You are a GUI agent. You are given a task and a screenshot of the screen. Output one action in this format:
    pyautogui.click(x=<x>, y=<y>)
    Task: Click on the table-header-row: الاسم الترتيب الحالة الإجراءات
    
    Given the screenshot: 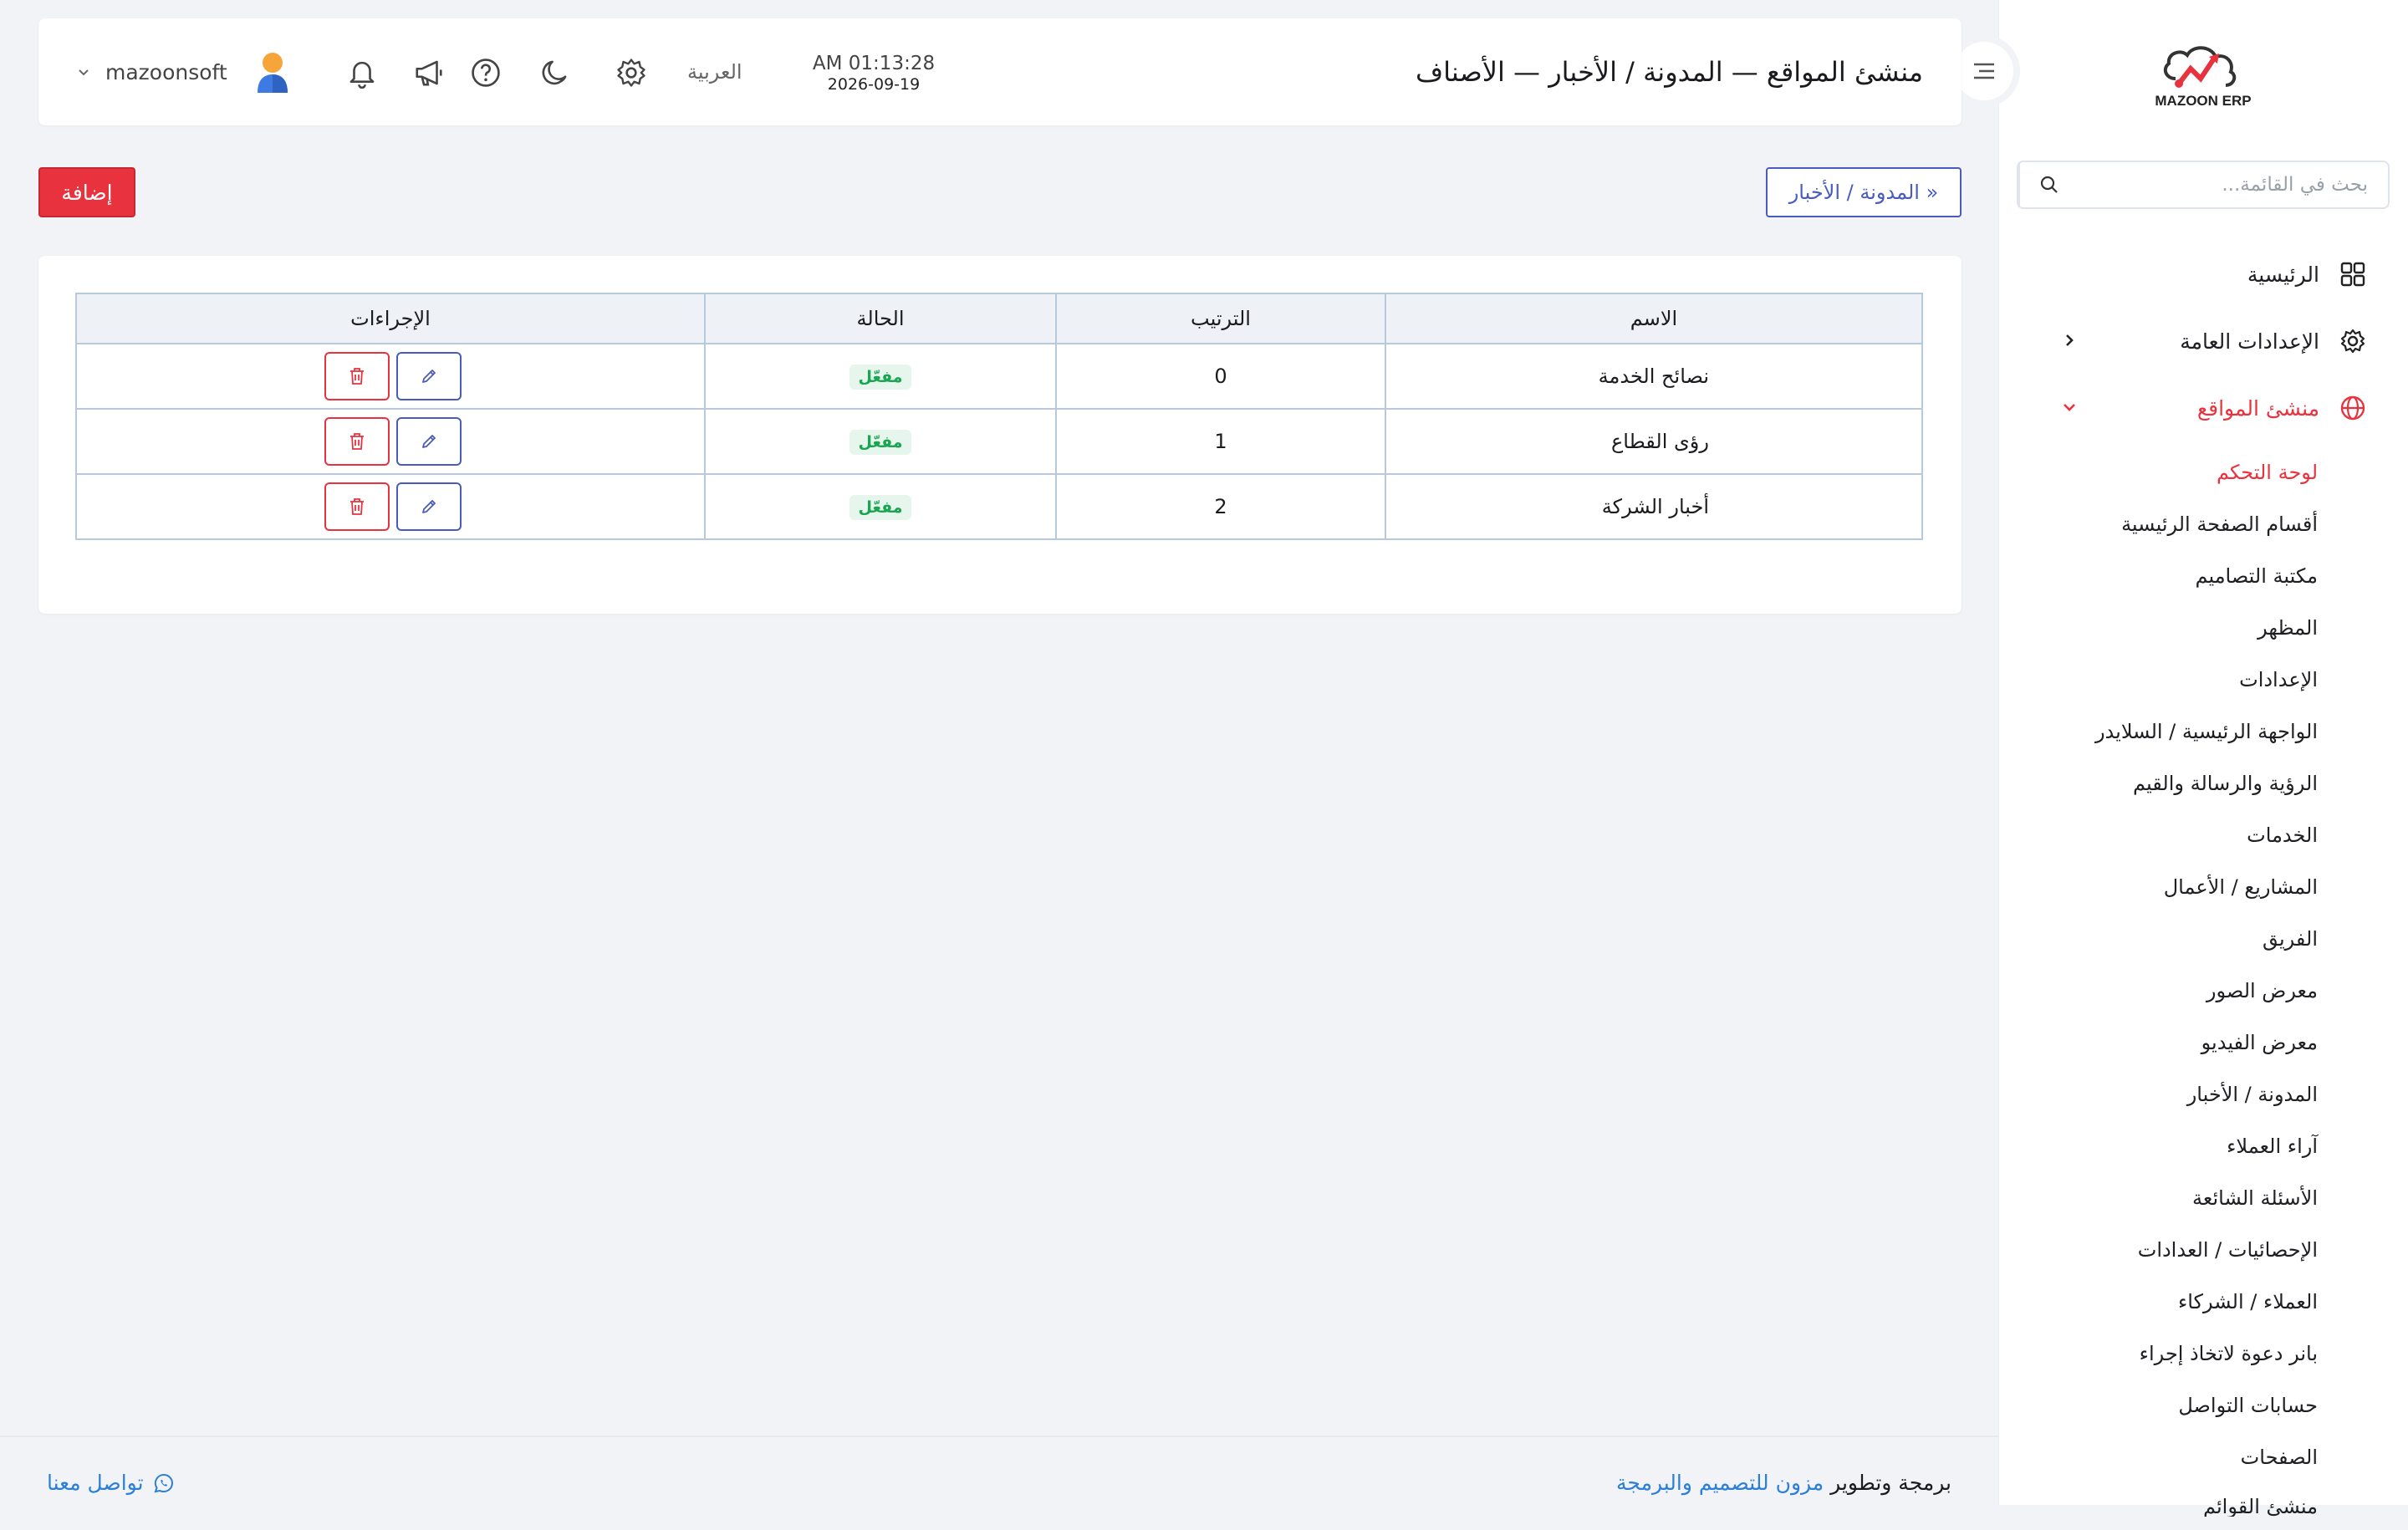 What is the action you would take?
    pyautogui.click(x=999, y=318)
    